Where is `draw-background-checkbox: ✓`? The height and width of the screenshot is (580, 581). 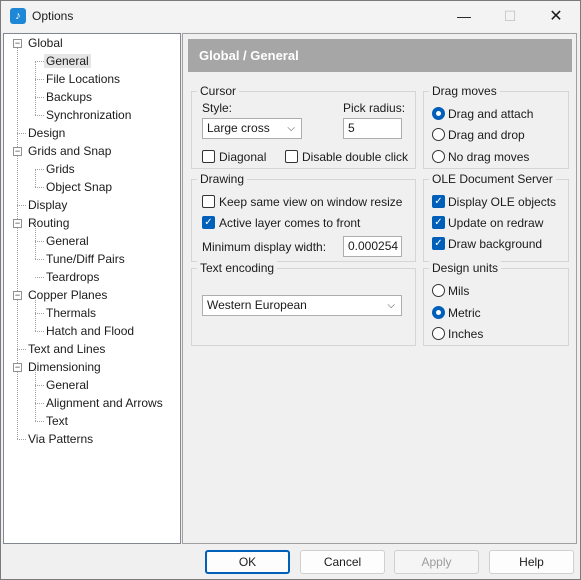 draw-background-checkbox: ✓ is located at coordinates (438, 243).